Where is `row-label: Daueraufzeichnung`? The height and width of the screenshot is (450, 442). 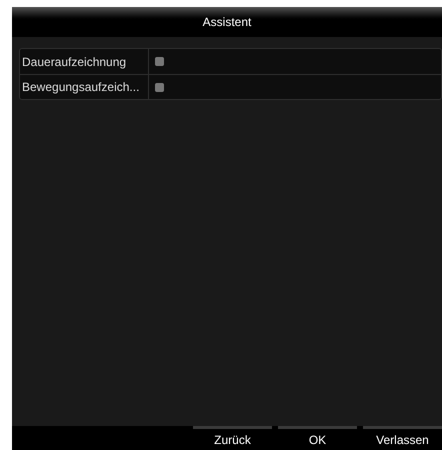
row-label: Daueraufzeichnung is located at coordinates (74, 62).